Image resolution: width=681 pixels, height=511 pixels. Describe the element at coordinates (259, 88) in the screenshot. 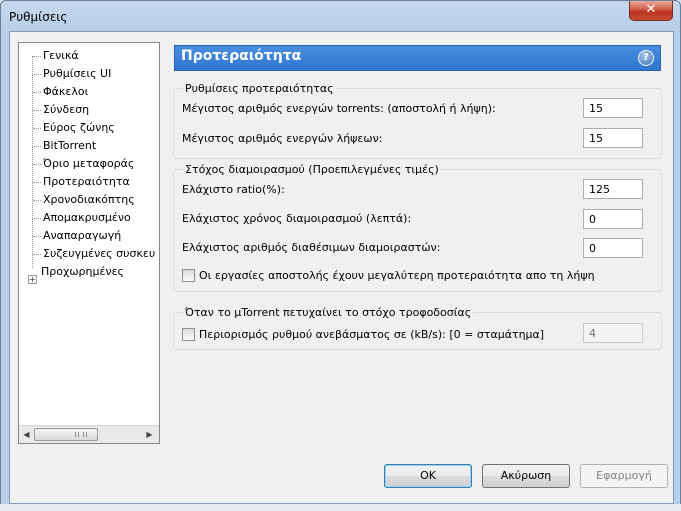

I see `queue-settings-label: Ρυθμίσεις προτεραιότητας` at that location.